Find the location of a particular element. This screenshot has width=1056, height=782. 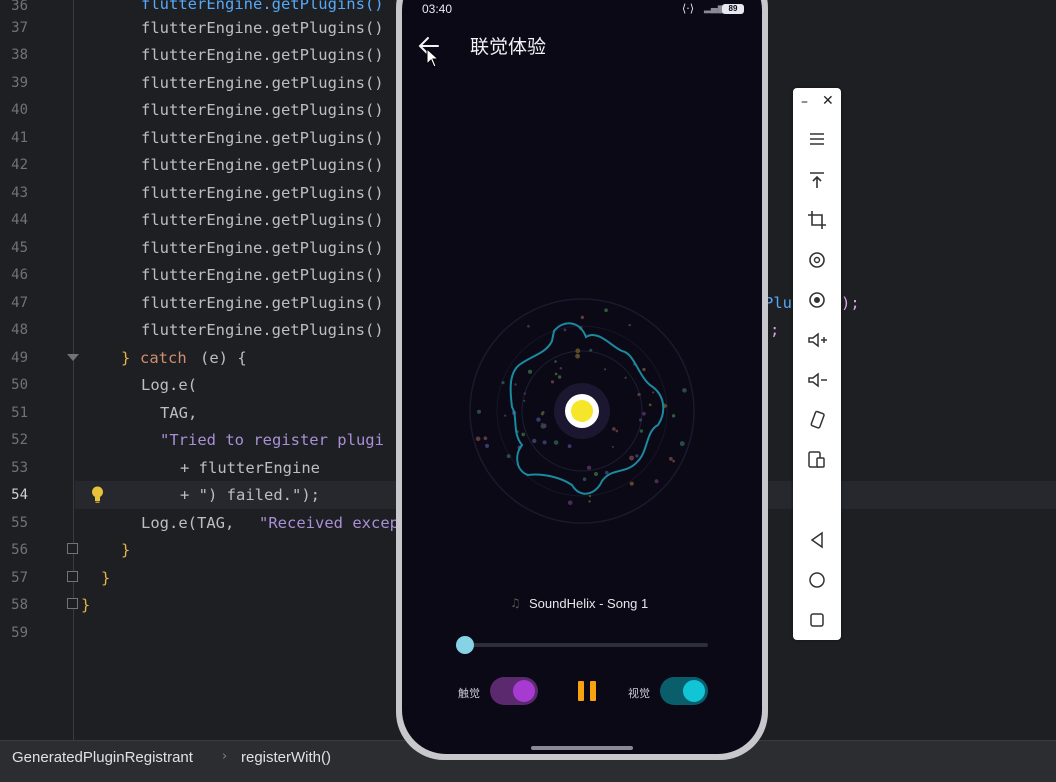

home-indicator is located at coordinates (582, 748).